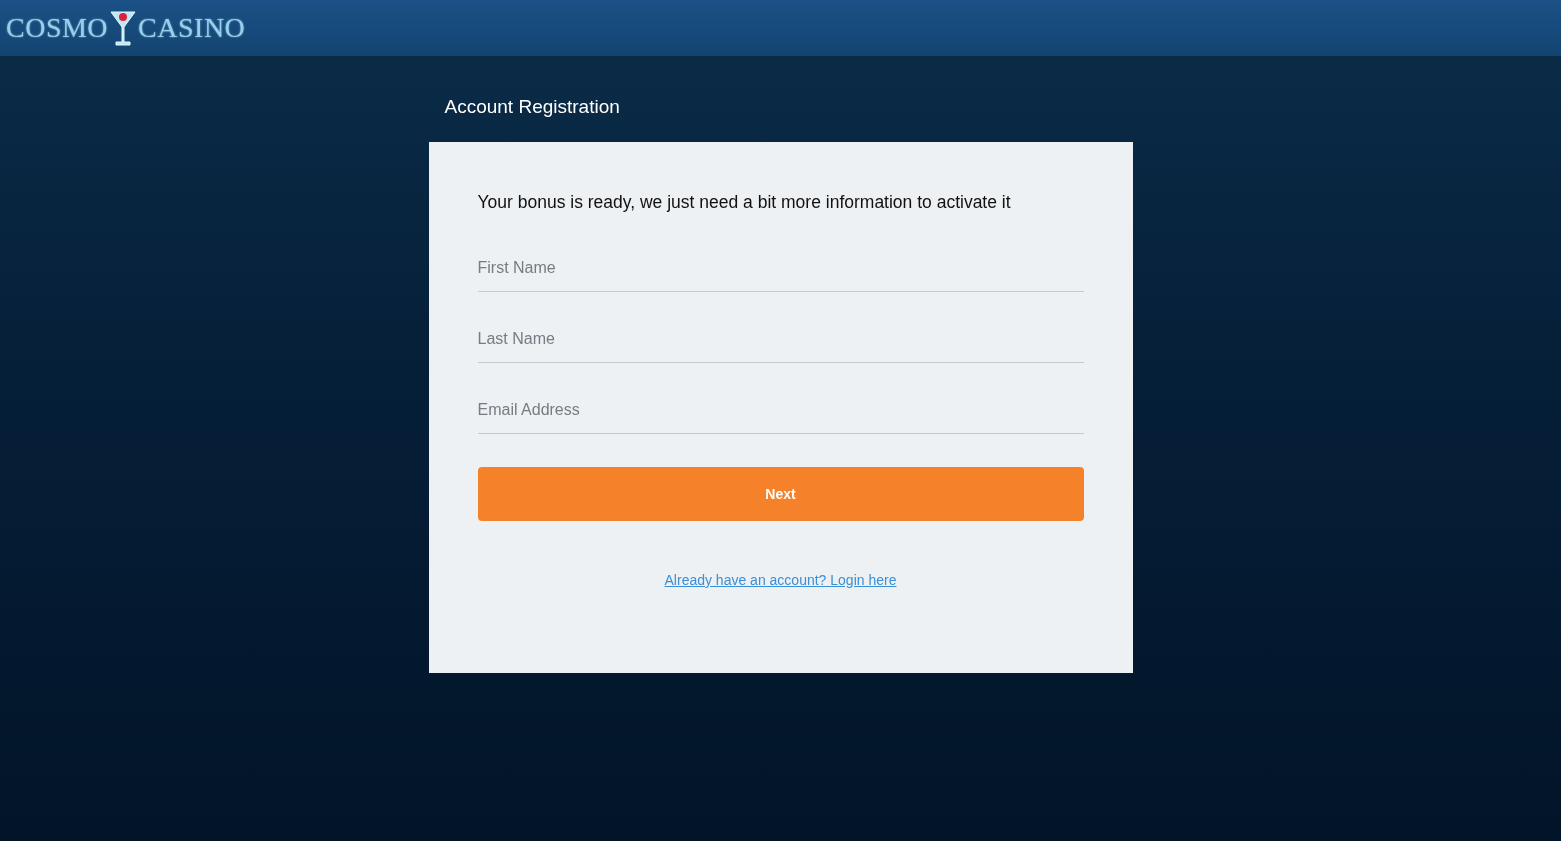 The image size is (1561, 841). What do you see at coordinates (780, 494) in the screenshot?
I see `next-button: Next` at bounding box center [780, 494].